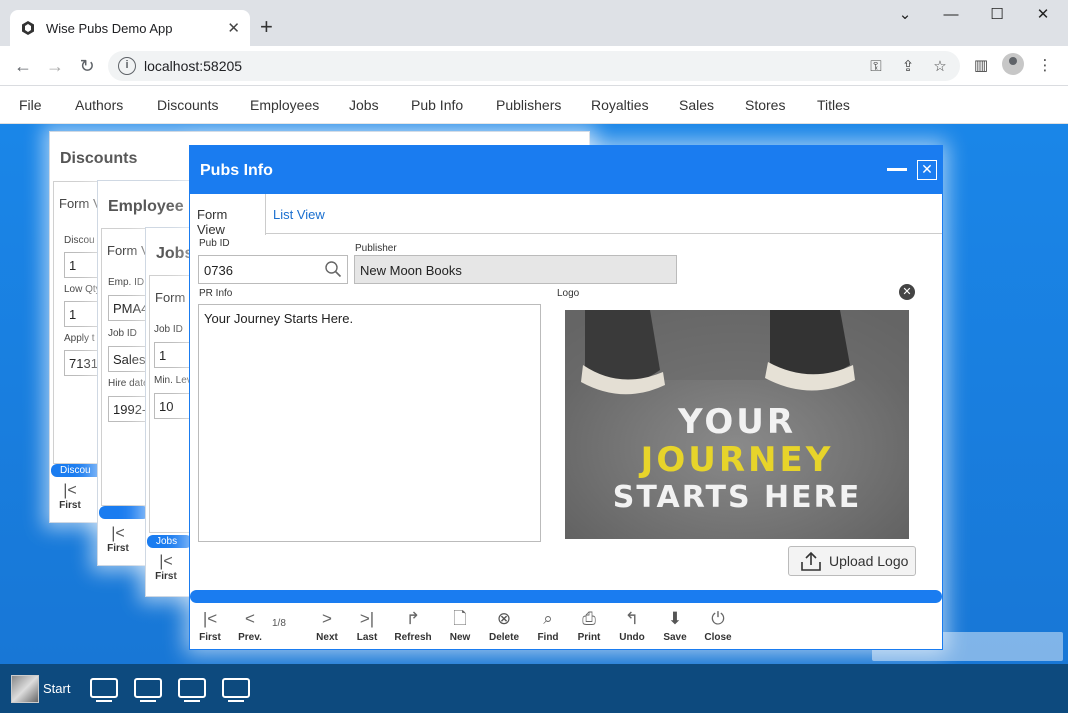 Image resolution: width=1068 pixels, height=713 pixels. Describe the element at coordinates (266, 27) in the screenshot. I see `new-tab-button: +` at that location.